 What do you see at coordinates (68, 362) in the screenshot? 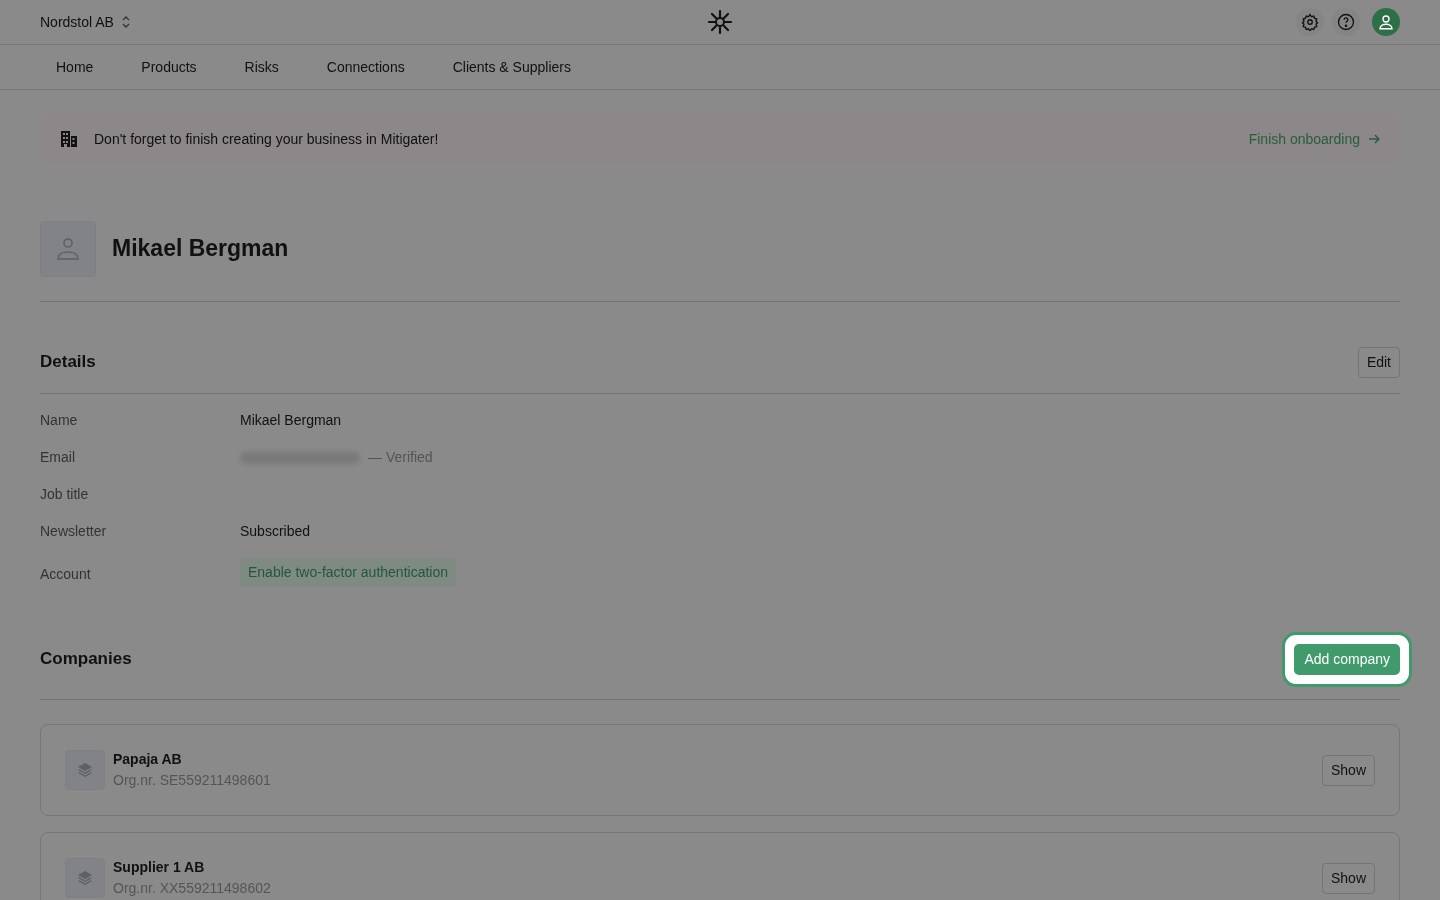
I see `section-title: Details` at bounding box center [68, 362].